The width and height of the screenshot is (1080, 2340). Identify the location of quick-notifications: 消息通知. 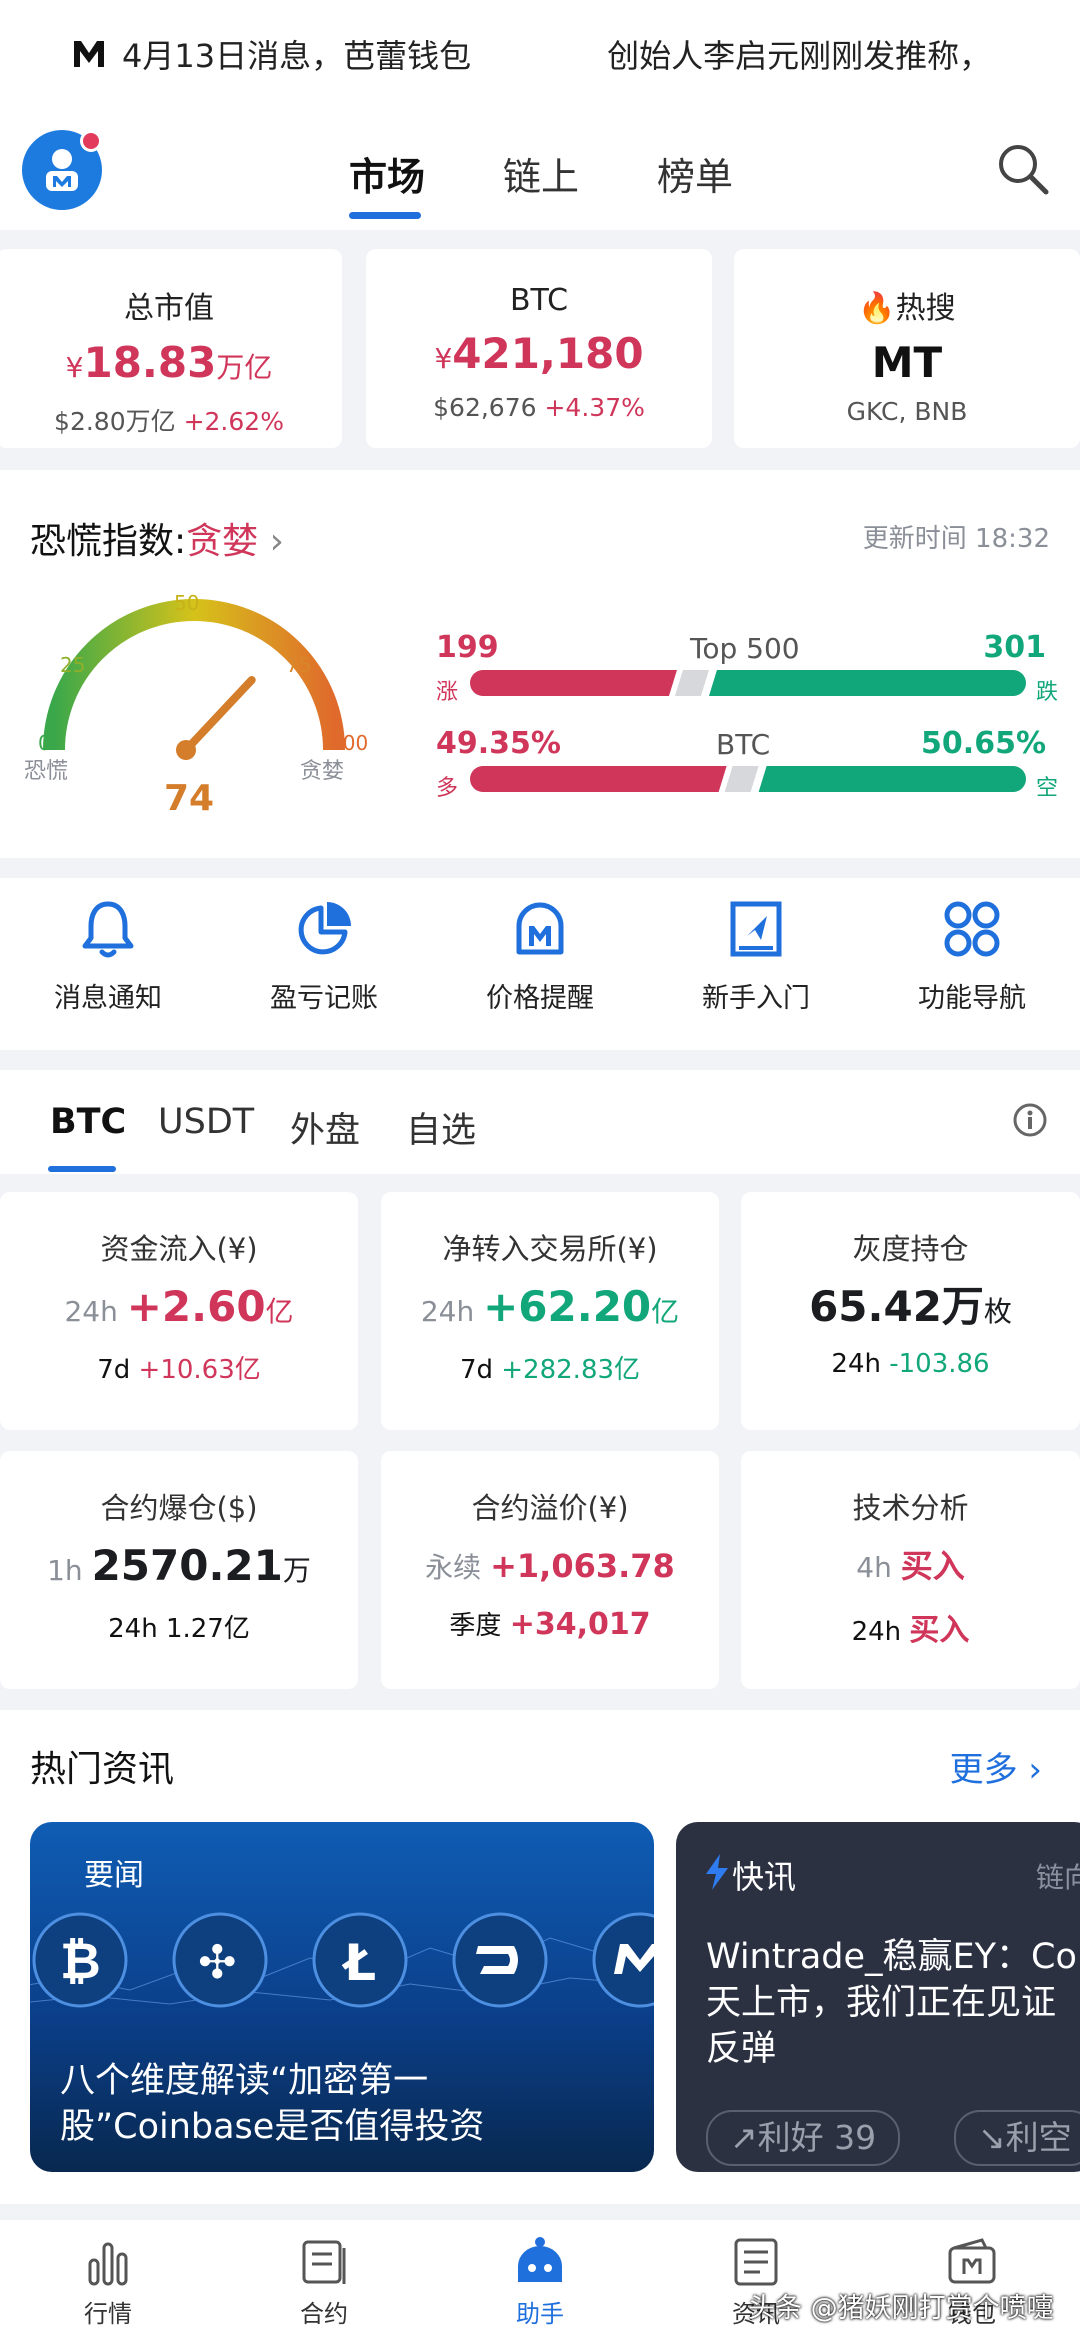
(108, 955).